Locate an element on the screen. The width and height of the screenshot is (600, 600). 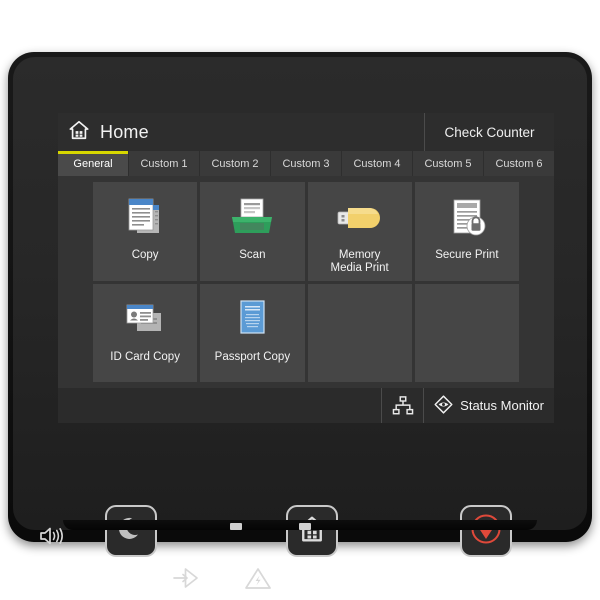
tab-custom-5: Custom 5 is located at coordinates (448, 163).